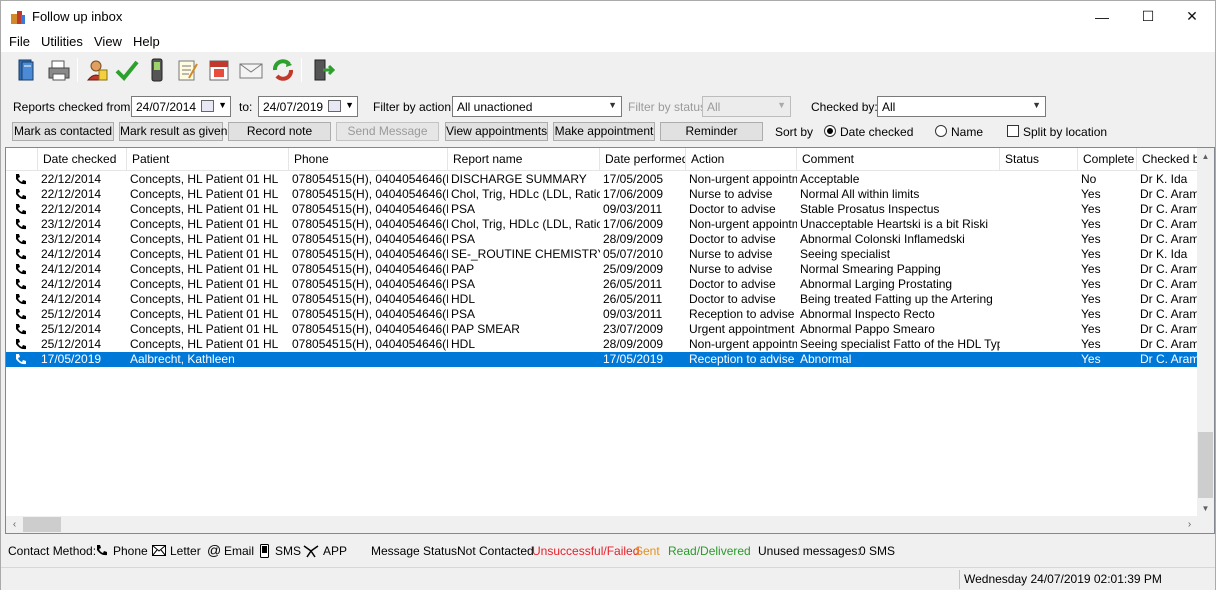  I want to click on col-action-header: Action, so click(741, 159).